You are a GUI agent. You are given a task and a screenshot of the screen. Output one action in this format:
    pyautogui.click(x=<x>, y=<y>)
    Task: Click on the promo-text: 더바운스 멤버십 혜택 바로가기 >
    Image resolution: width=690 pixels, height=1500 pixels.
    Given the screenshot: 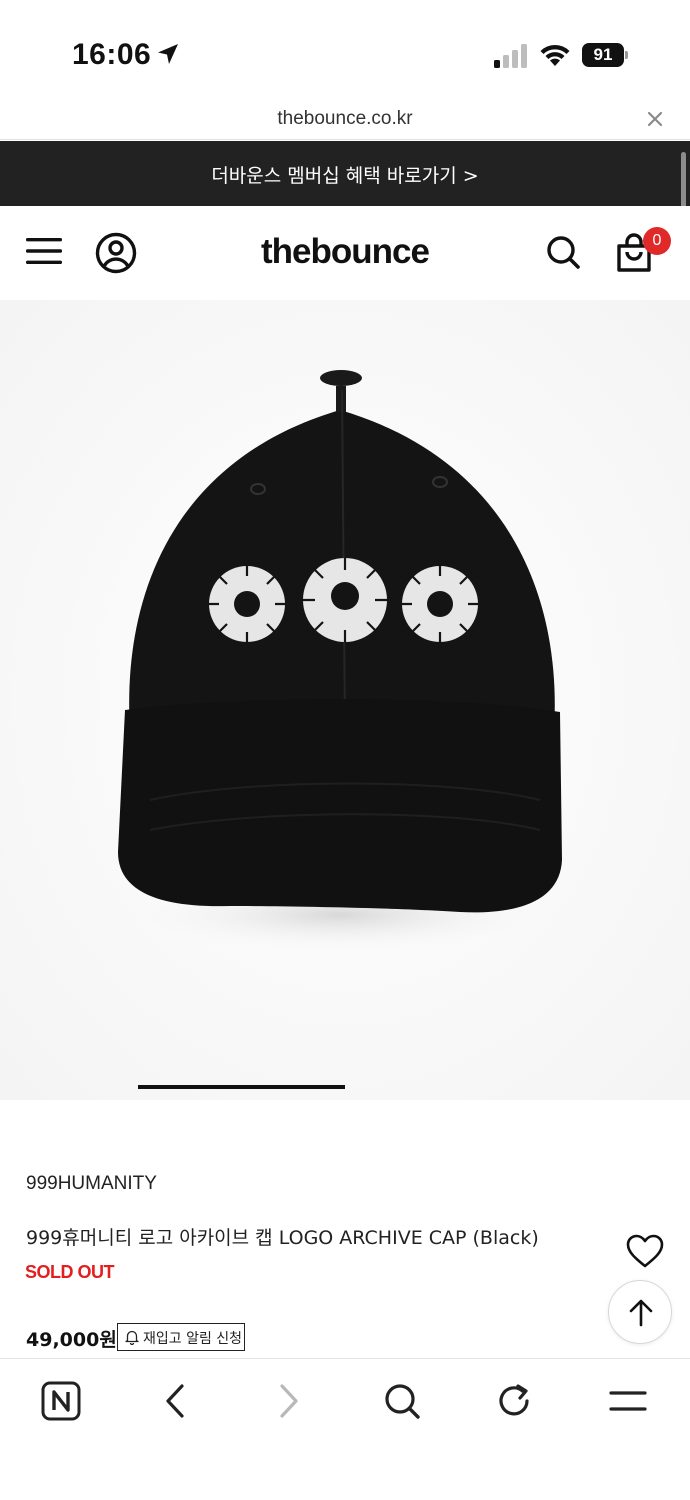 What is the action you would take?
    pyautogui.click(x=345, y=174)
    